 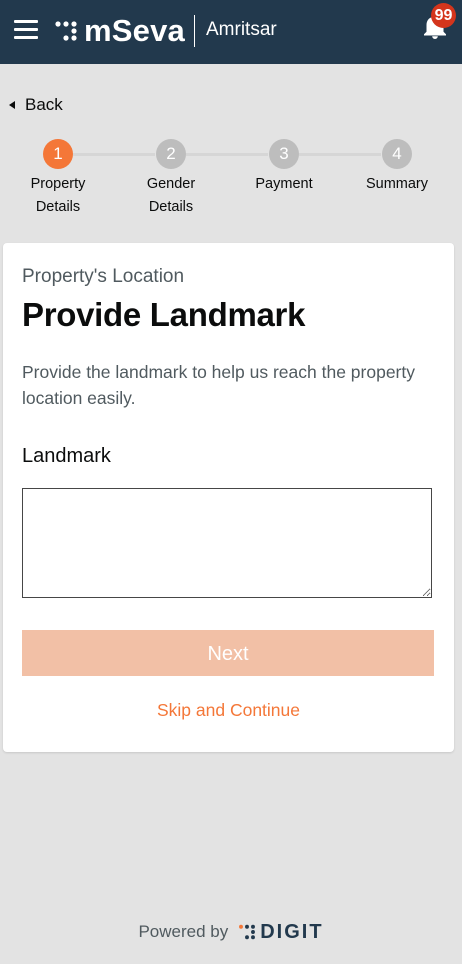 I want to click on step-label: Summary, so click(x=397, y=184).